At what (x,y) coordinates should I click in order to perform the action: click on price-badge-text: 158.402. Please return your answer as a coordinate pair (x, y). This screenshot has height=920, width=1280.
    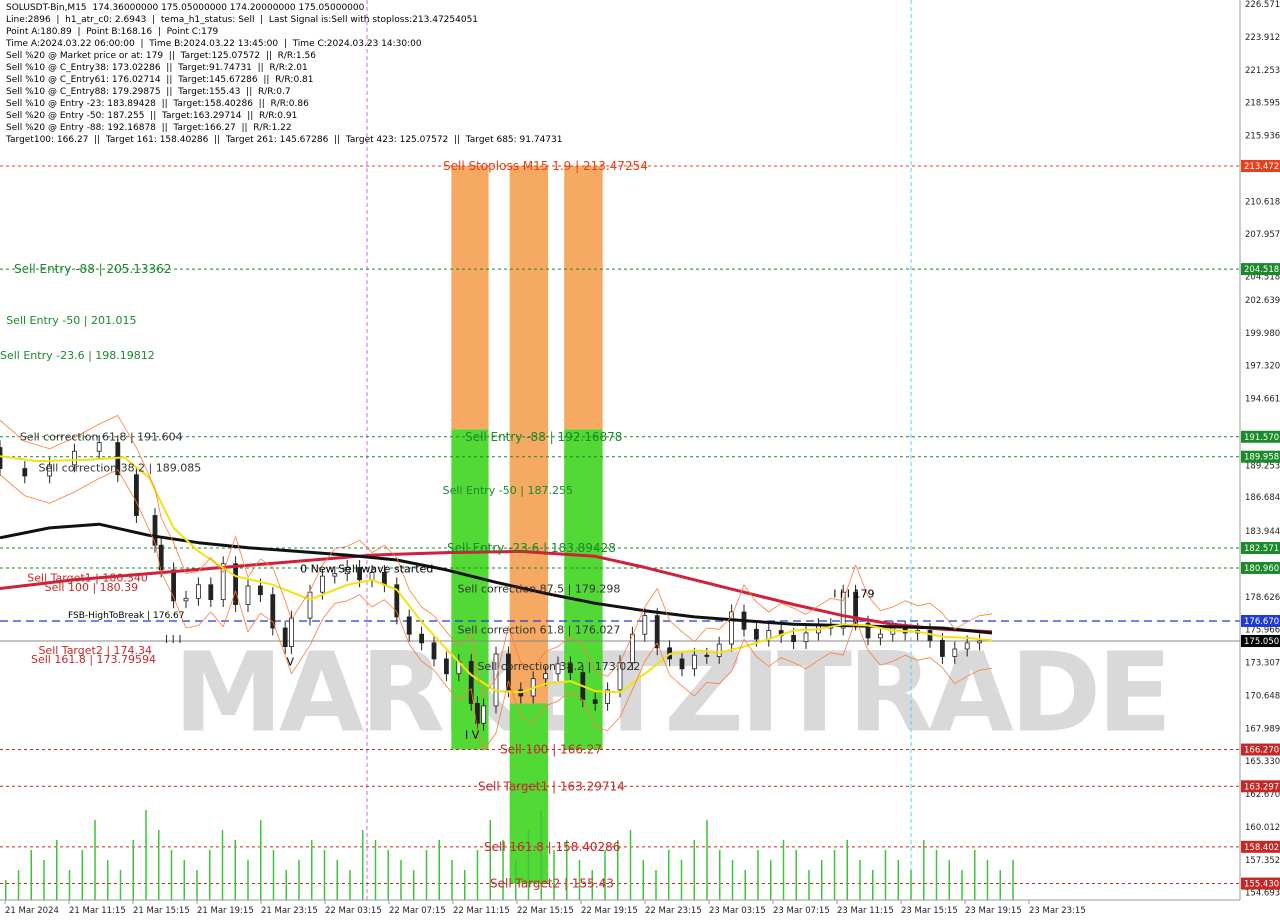
    Looking at the image, I should click on (1261, 848).